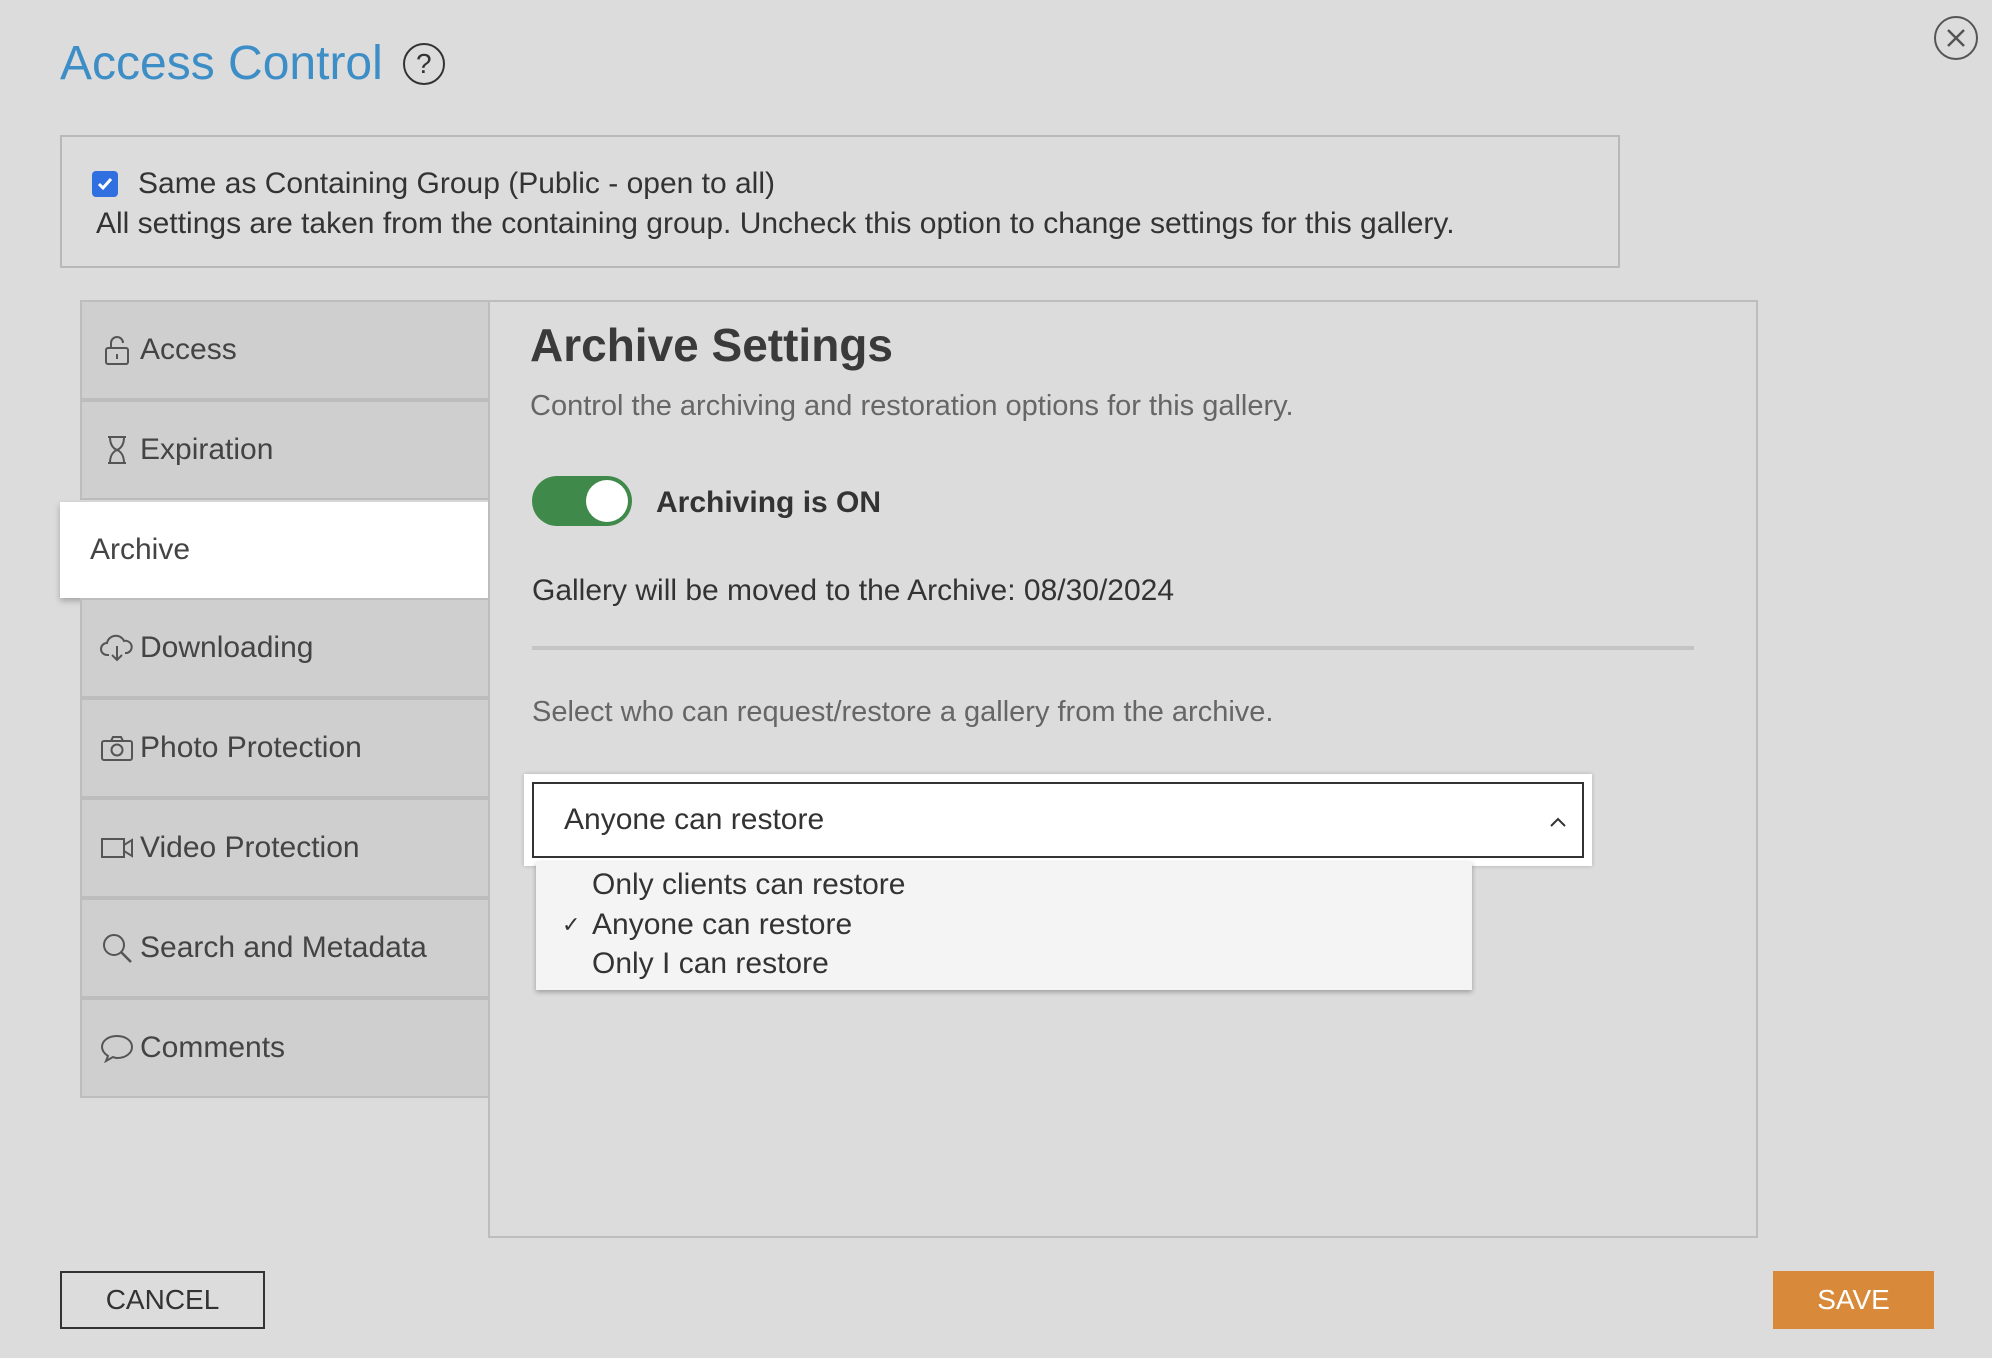 This screenshot has height=1358, width=1992. Describe the element at coordinates (117, 450) in the screenshot. I see `hourglass-icon` at that location.